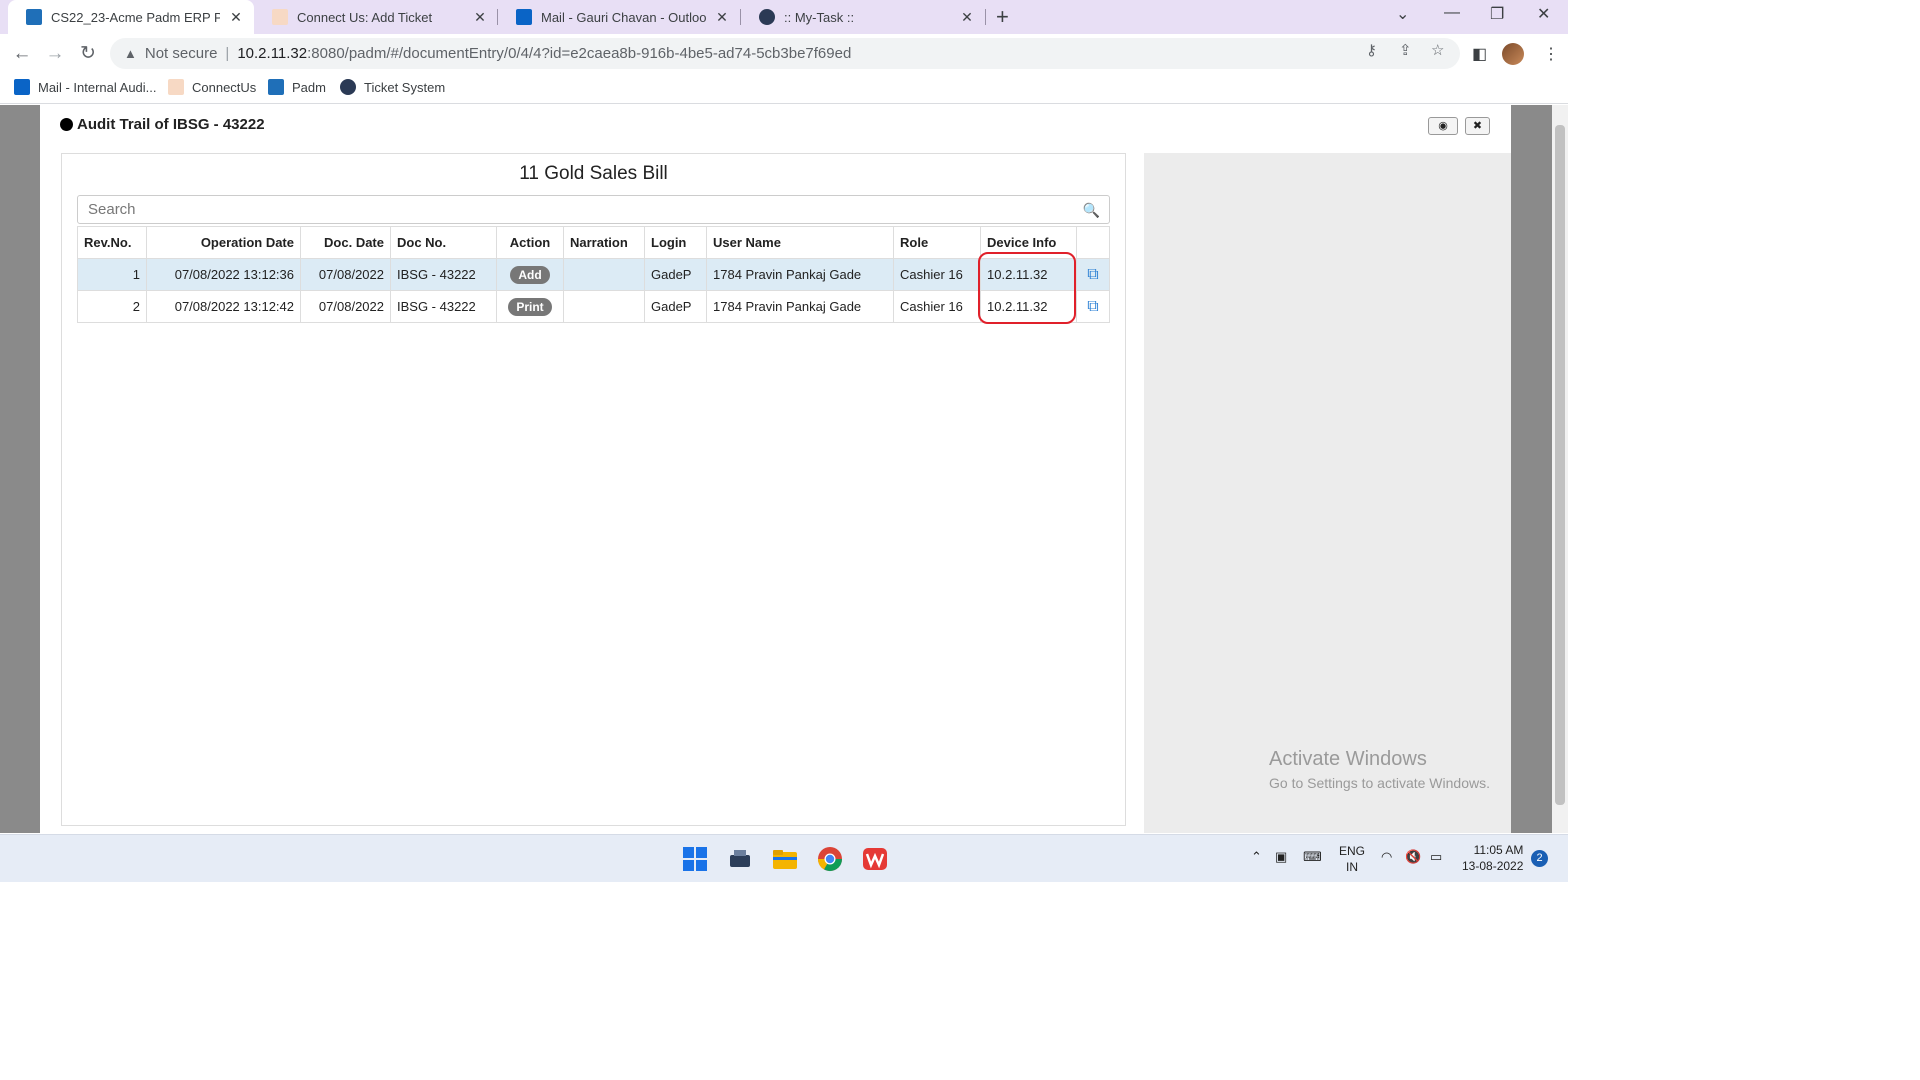  I want to click on document-heading: 11 Gold Sales Bill, so click(593, 173).